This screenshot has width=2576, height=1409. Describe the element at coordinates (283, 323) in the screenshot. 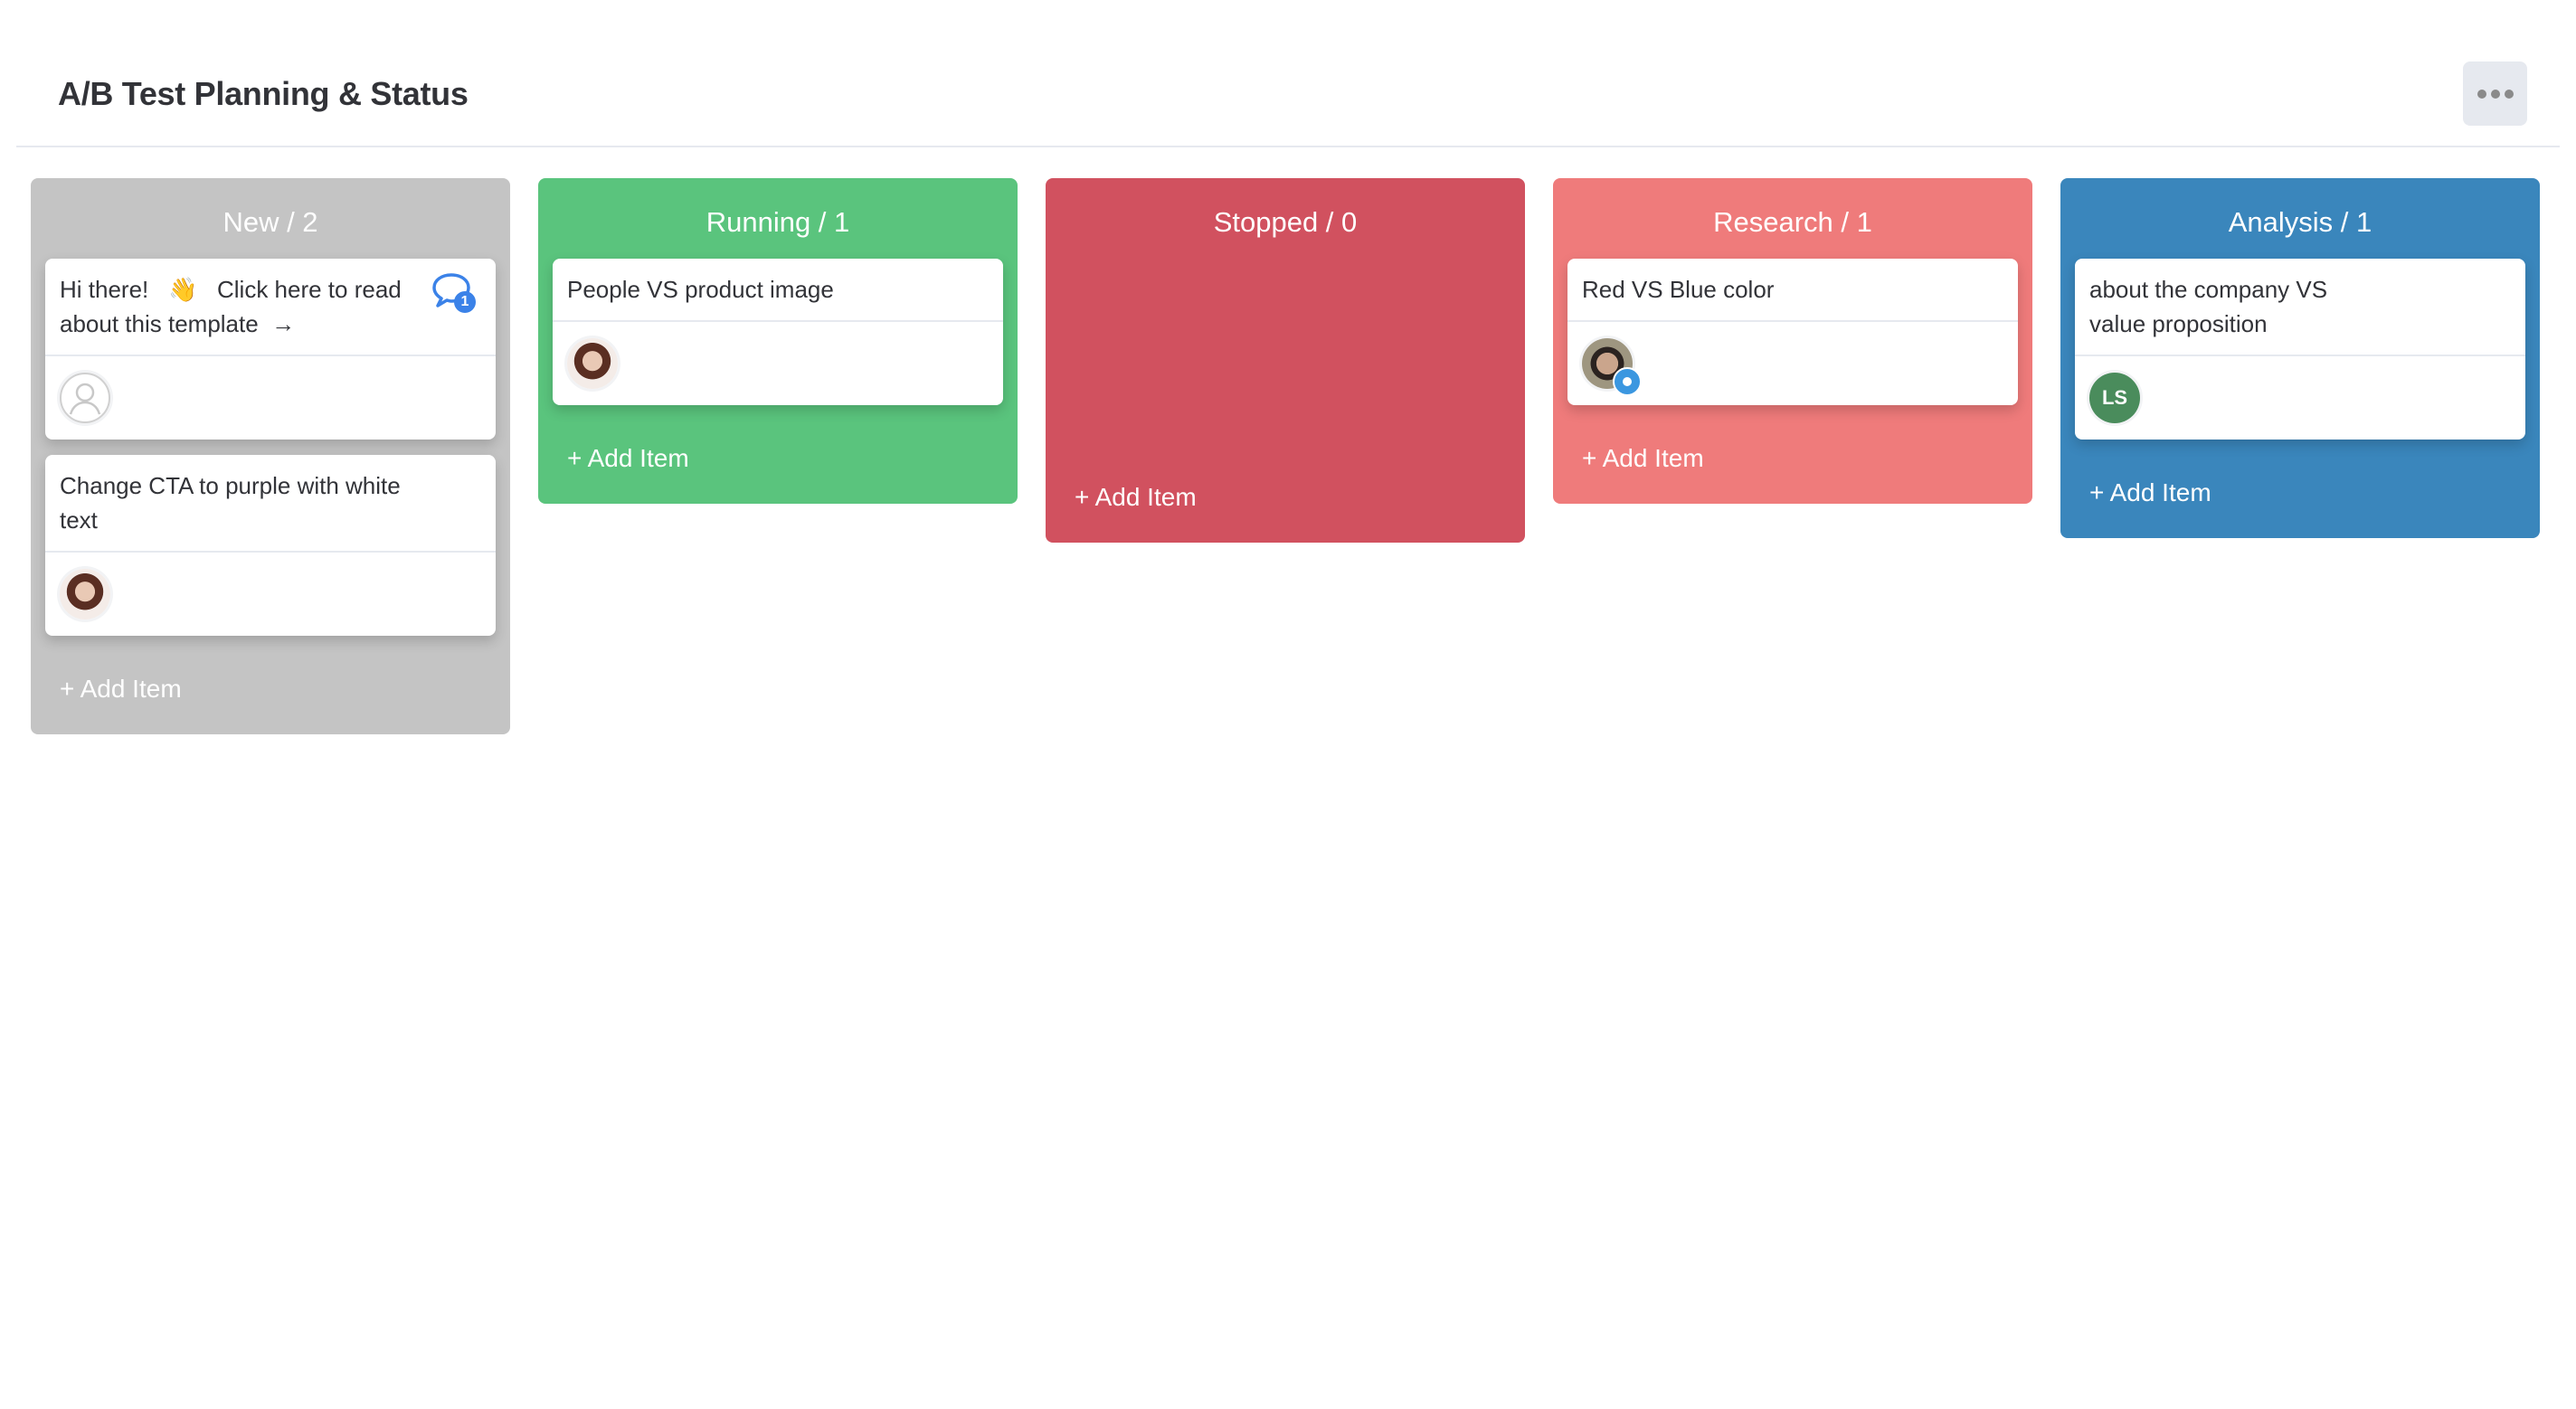

I see `arrow-right-icon: →` at that location.